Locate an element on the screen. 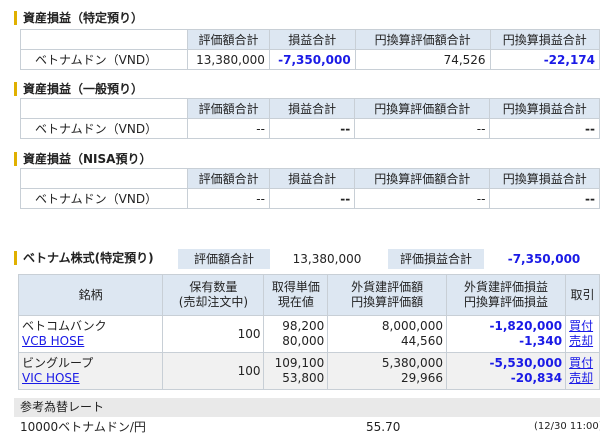  col-profit-loss: 外貨建評価損益 円換算評価損益 is located at coordinates (506, 295).